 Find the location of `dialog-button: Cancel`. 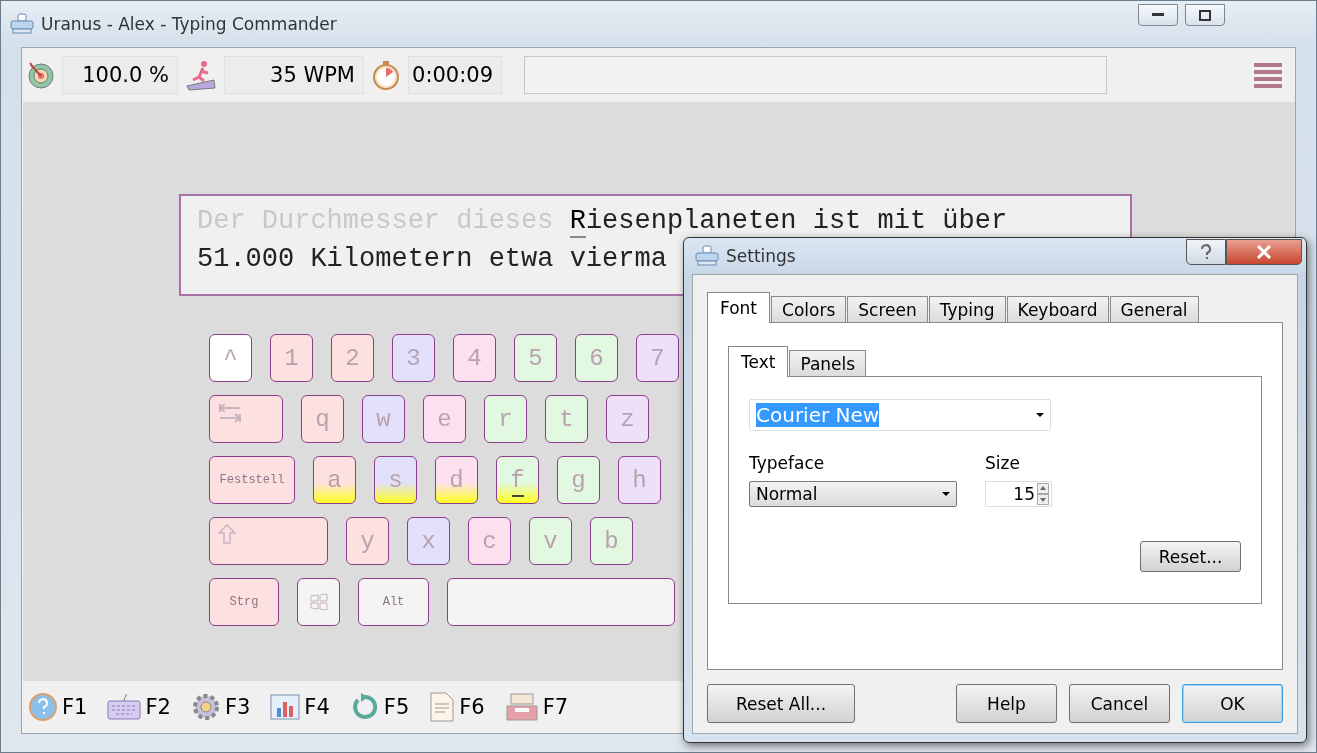

dialog-button: Cancel is located at coordinates (1119, 703).